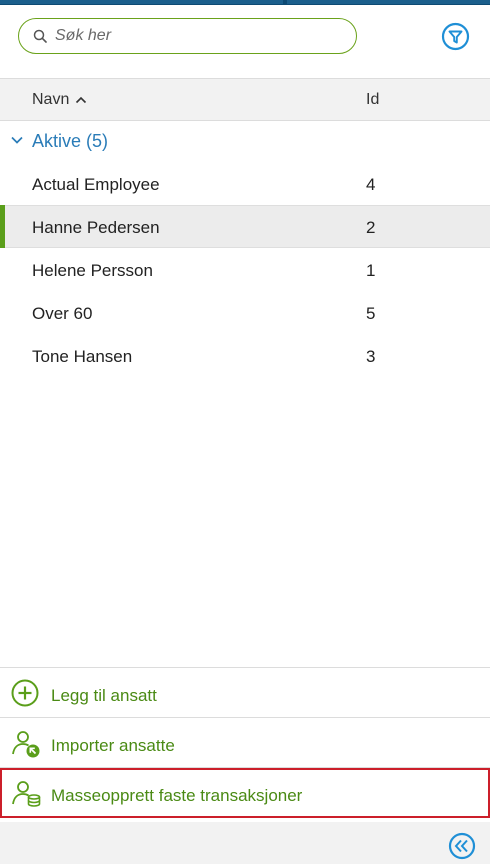 The width and height of the screenshot is (490, 864). Describe the element at coordinates (371, 313) in the screenshot. I see `employee-id: 5` at that location.